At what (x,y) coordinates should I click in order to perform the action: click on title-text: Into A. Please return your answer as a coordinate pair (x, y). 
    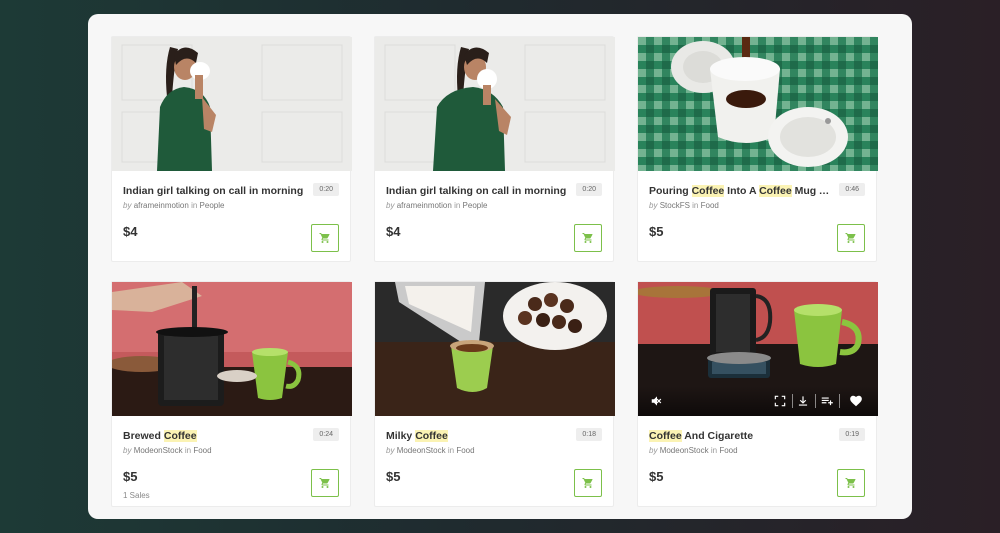
    Looking at the image, I should click on (742, 191).